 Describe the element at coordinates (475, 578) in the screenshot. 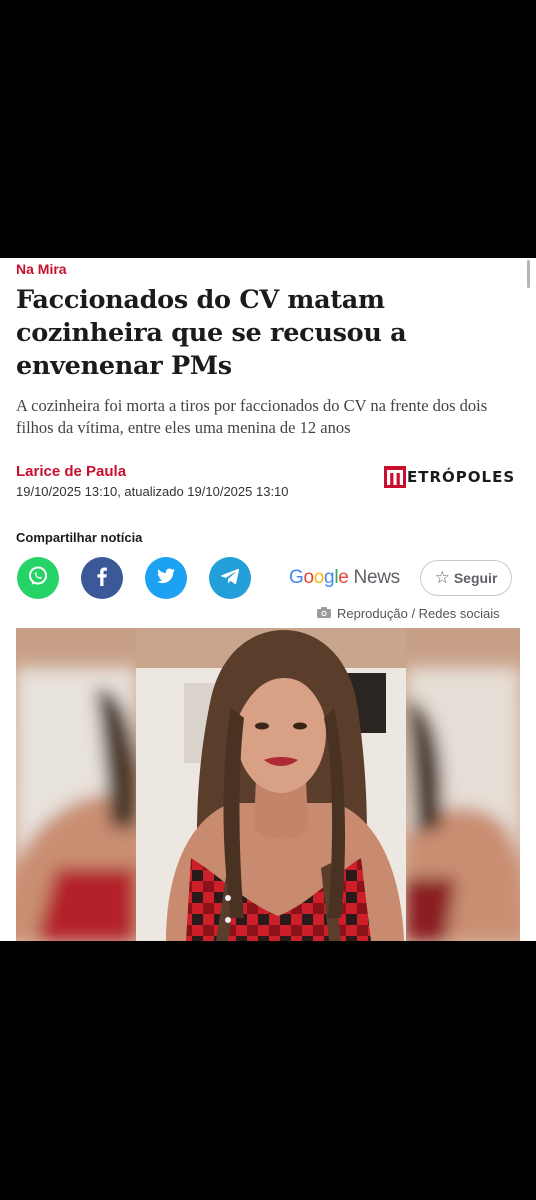

I see `follow-label: Seguir` at that location.